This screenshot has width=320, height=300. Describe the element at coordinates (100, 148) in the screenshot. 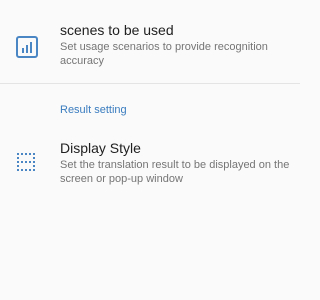

I see `setting-title: Display Style` at that location.